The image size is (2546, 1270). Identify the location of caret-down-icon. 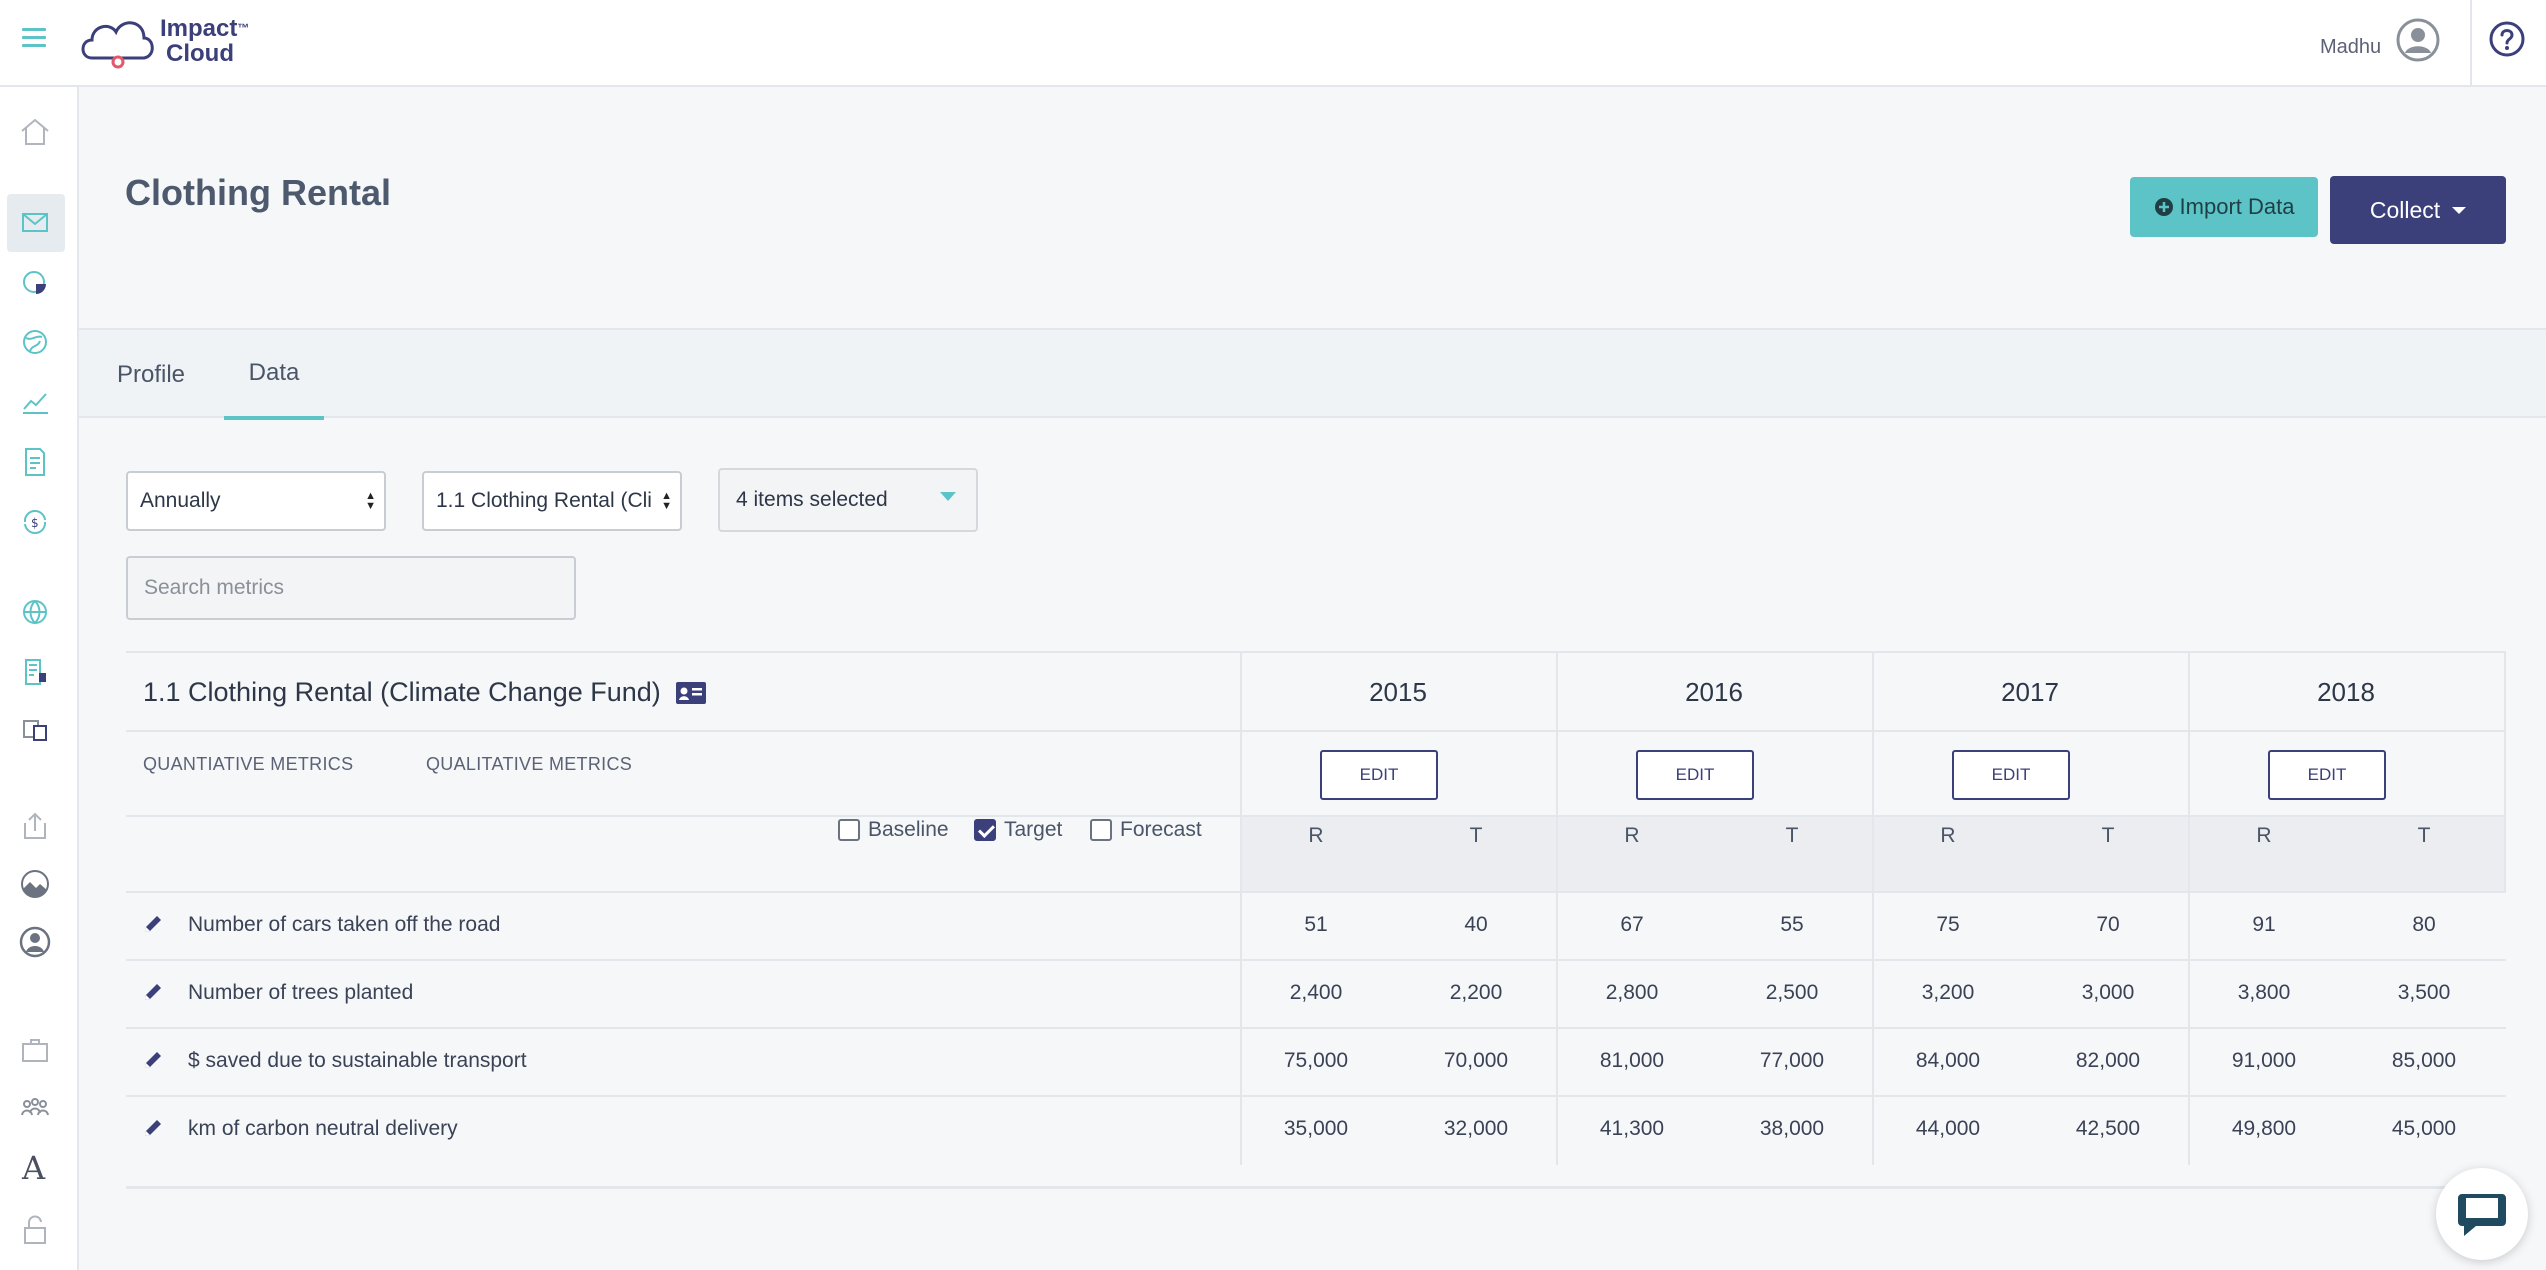
(2459, 210).